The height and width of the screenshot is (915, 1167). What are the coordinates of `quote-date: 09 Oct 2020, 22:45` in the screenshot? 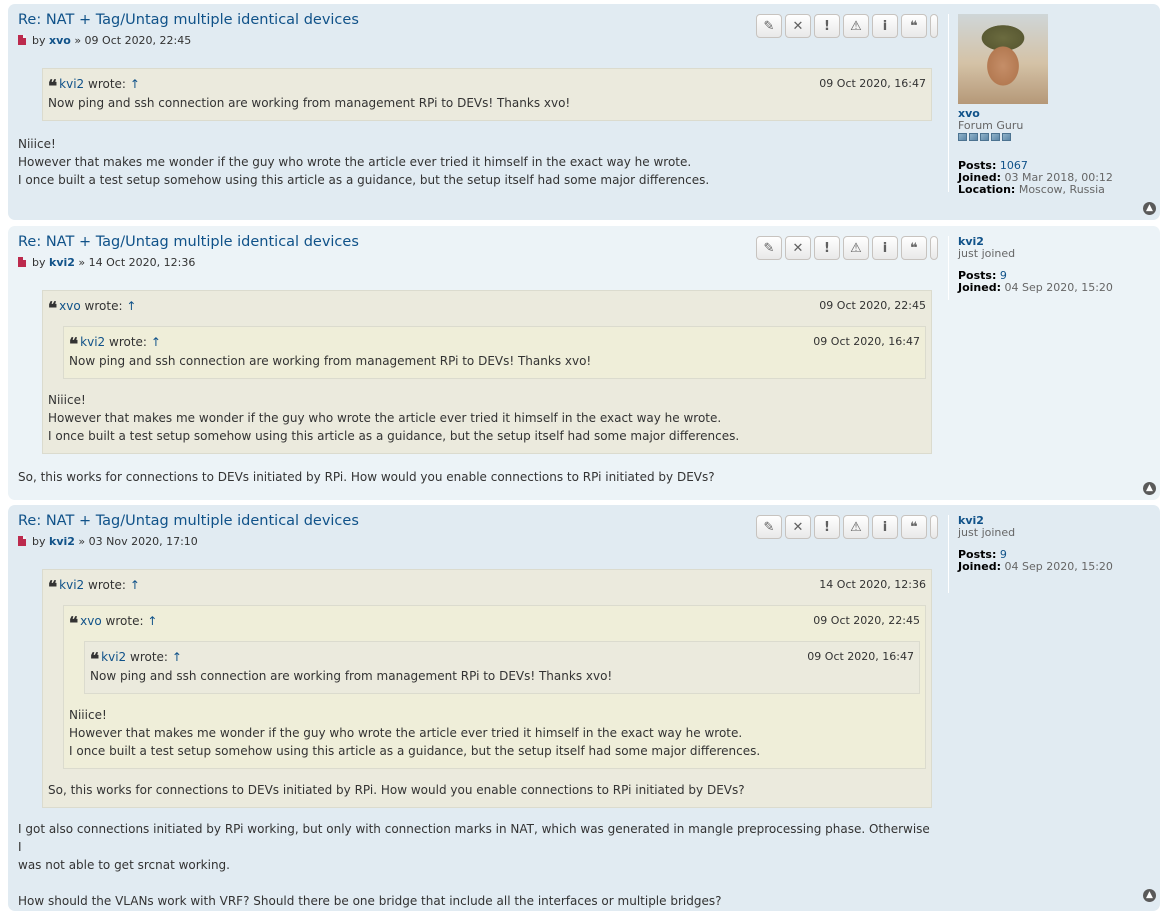 It's located at (872, 305).